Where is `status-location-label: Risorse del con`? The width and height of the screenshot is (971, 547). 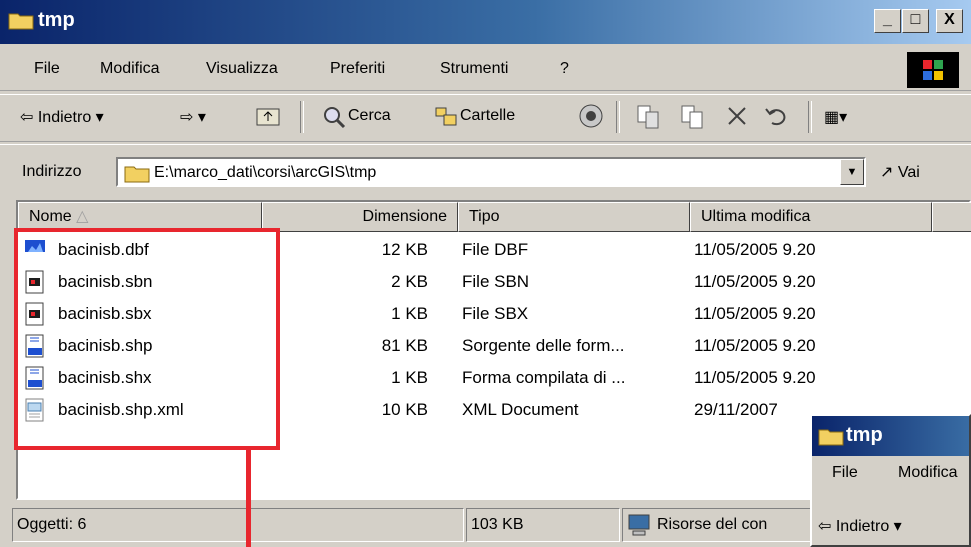 status-location-label: Risorse del con is located at coordinates (712, 524).